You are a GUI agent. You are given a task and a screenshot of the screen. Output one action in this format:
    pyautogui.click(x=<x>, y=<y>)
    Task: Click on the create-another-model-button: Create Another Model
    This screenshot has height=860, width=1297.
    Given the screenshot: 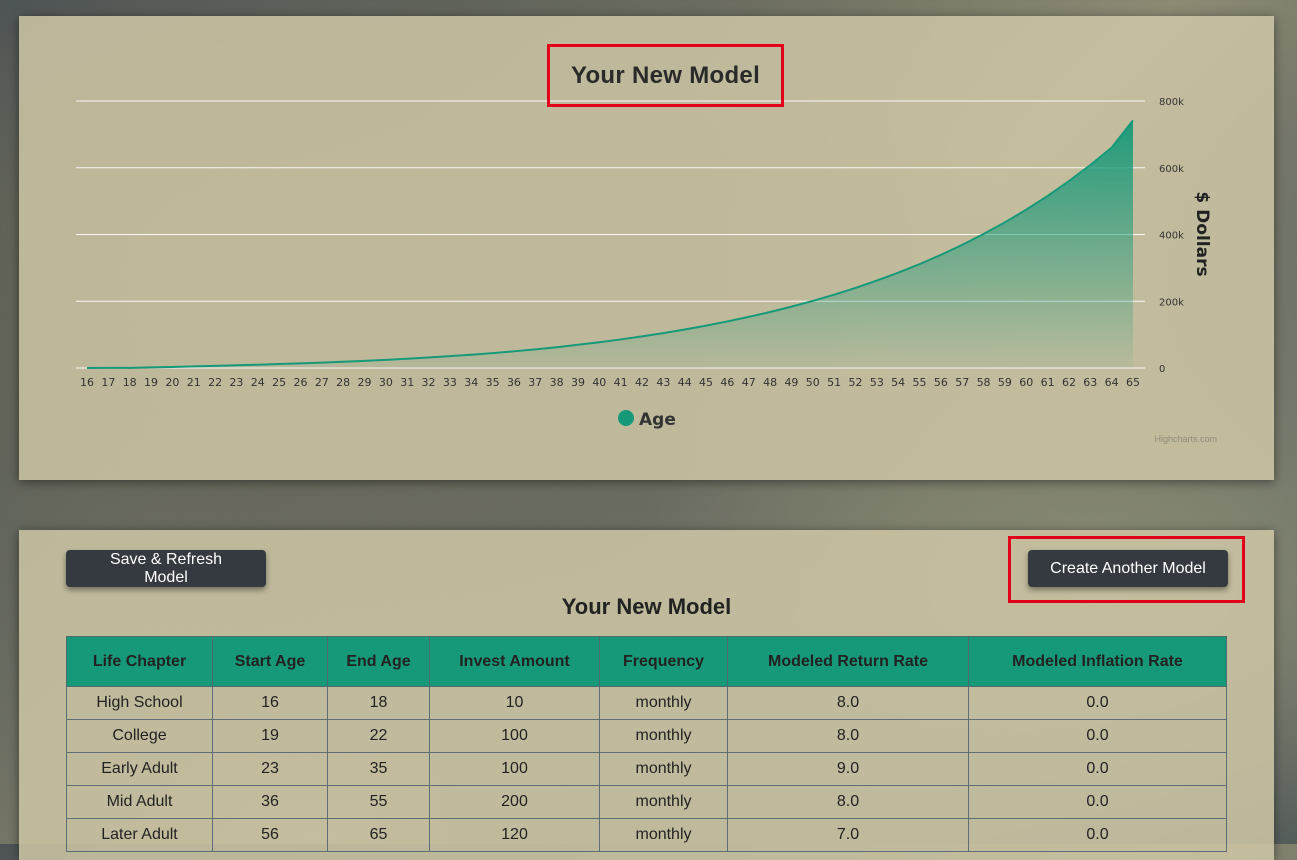 What is the action you would take?
    pyautogui.click(x=1128, y=568)
    